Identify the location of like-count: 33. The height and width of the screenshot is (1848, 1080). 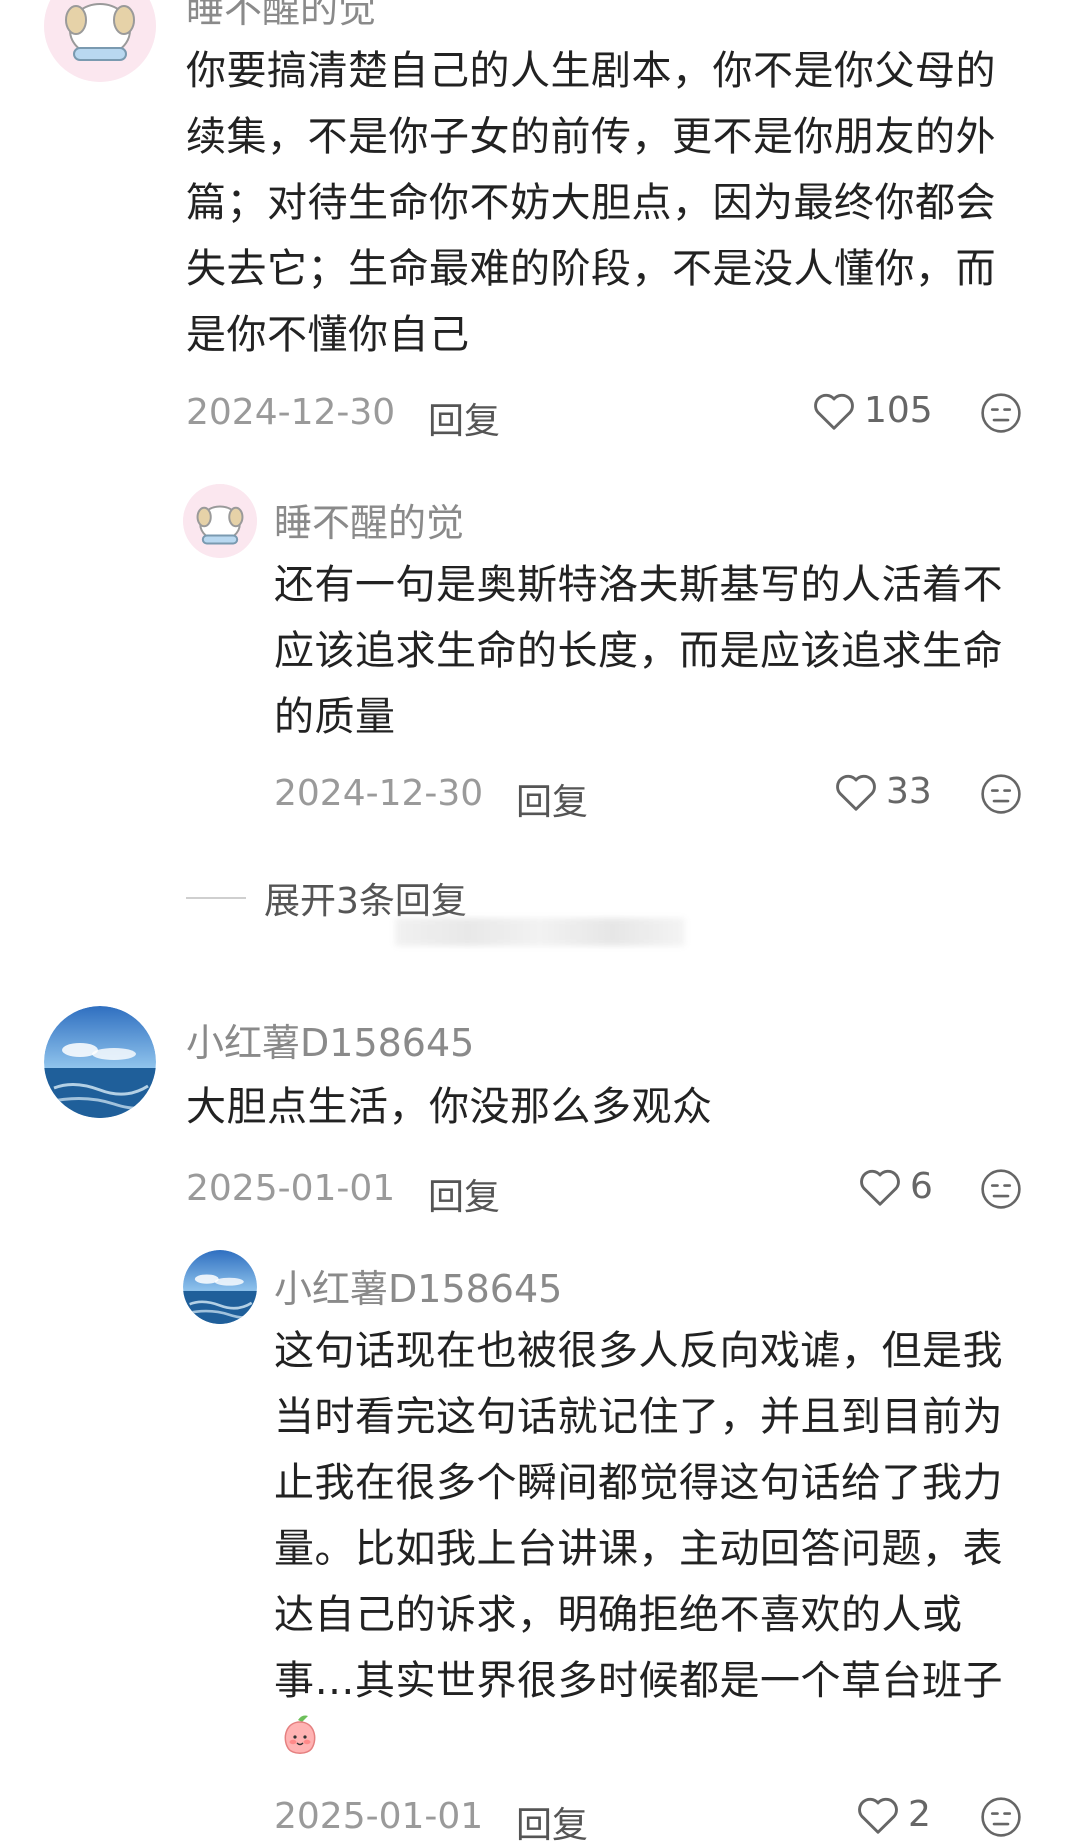
(909, 791).